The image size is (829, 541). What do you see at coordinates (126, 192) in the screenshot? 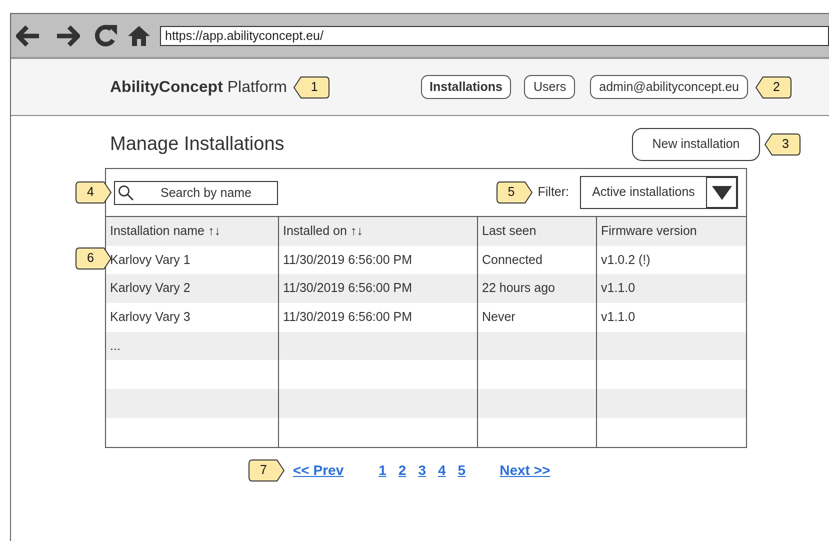
I see `search-icon` at bounding box center [126, 192].